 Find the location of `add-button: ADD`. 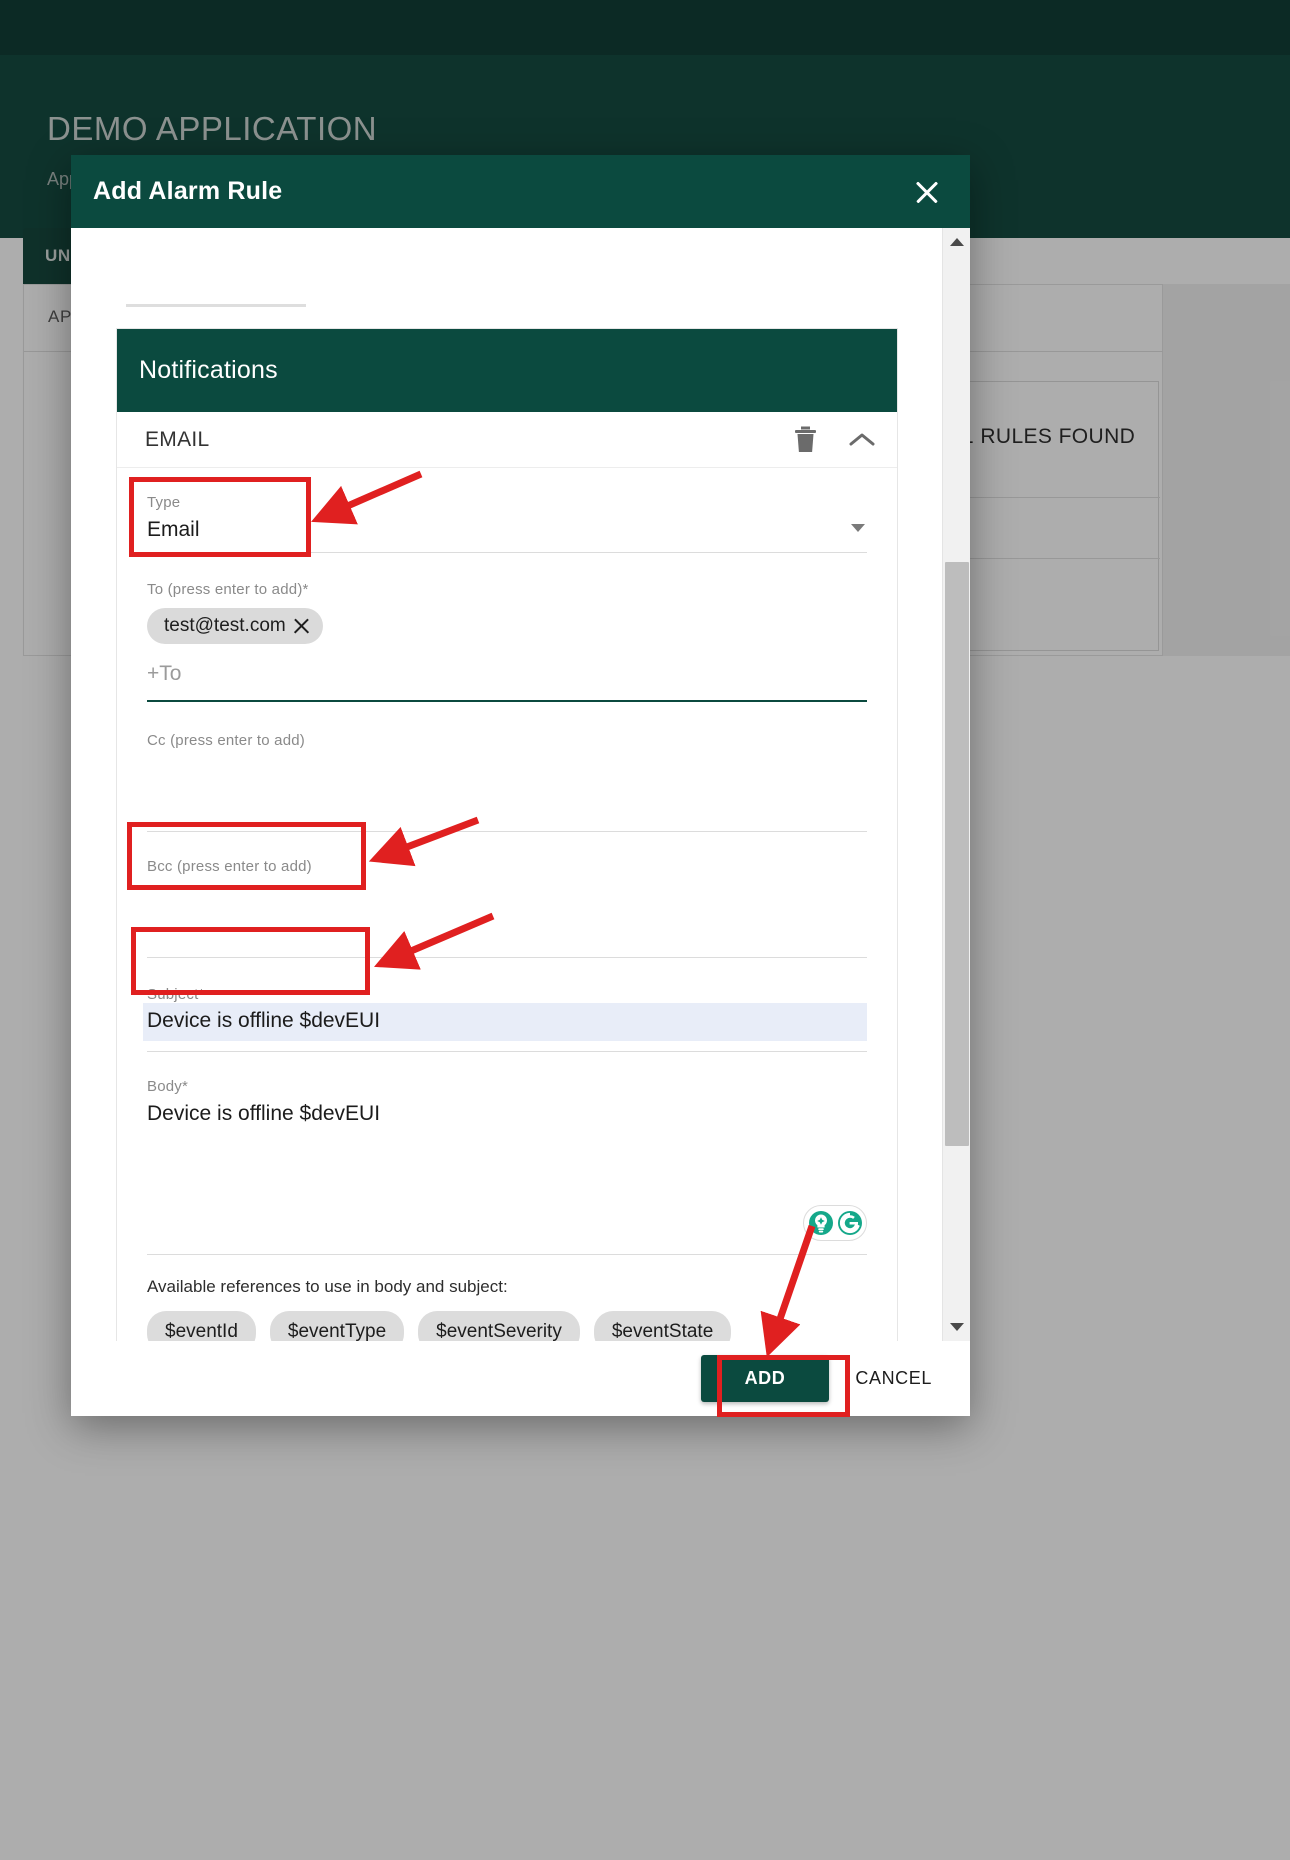

add-button: ADD is located at coordinates (765, 1378).